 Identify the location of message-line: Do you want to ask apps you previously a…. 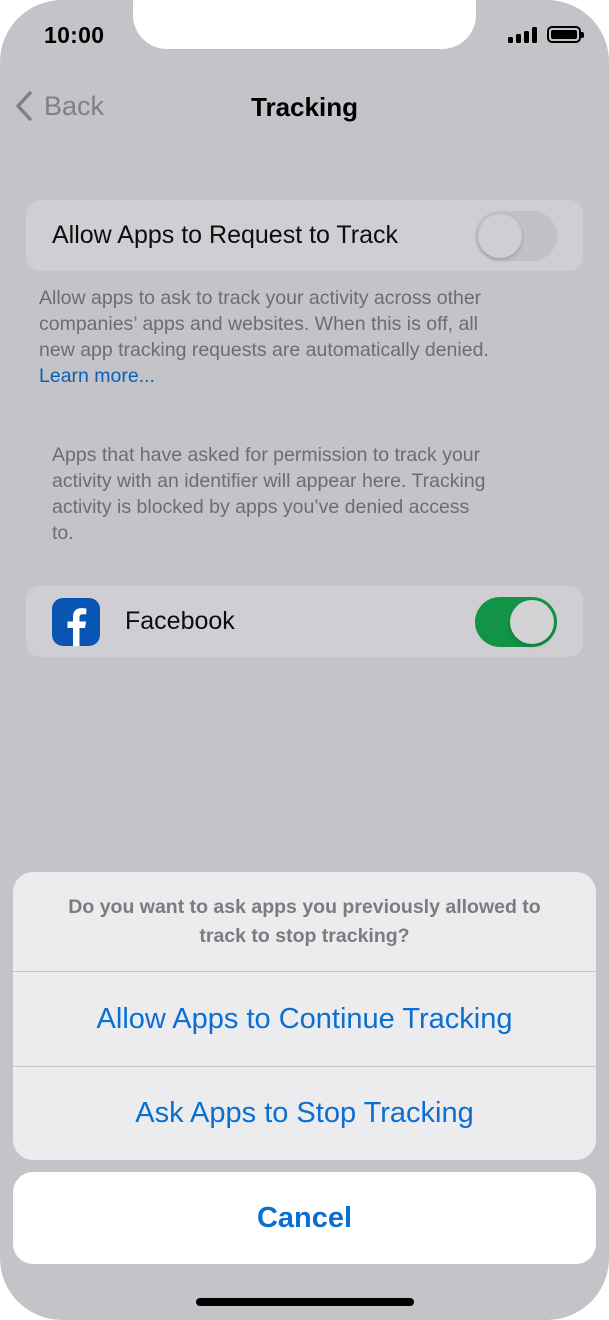
(304, 906).